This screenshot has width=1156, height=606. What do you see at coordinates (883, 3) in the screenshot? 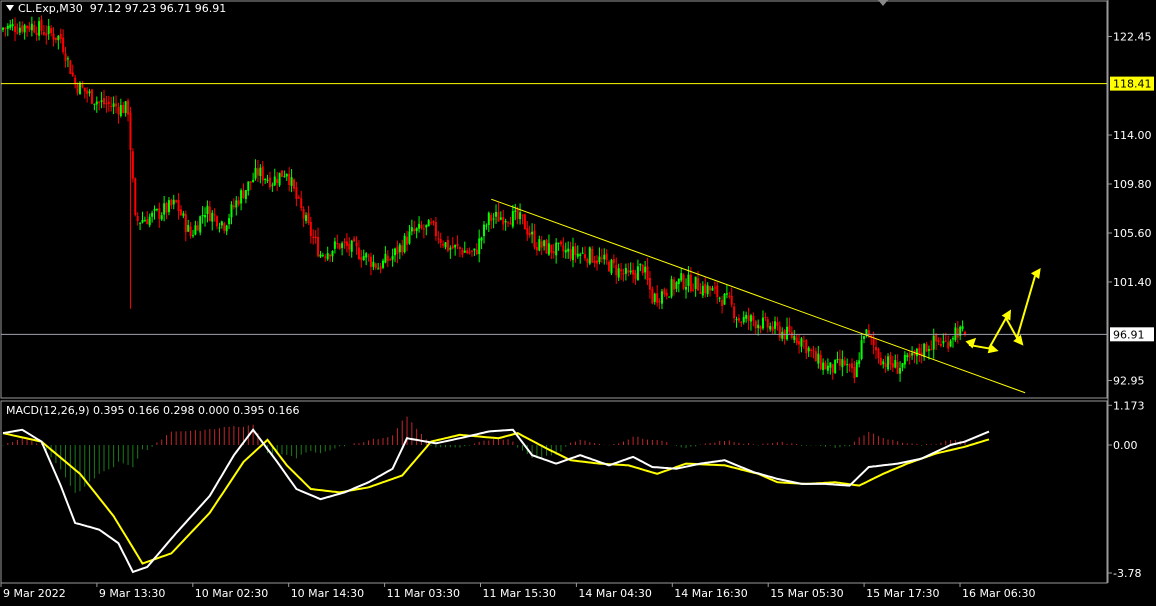
I see `shift-marker-icon` at bounding box center [883, 3].